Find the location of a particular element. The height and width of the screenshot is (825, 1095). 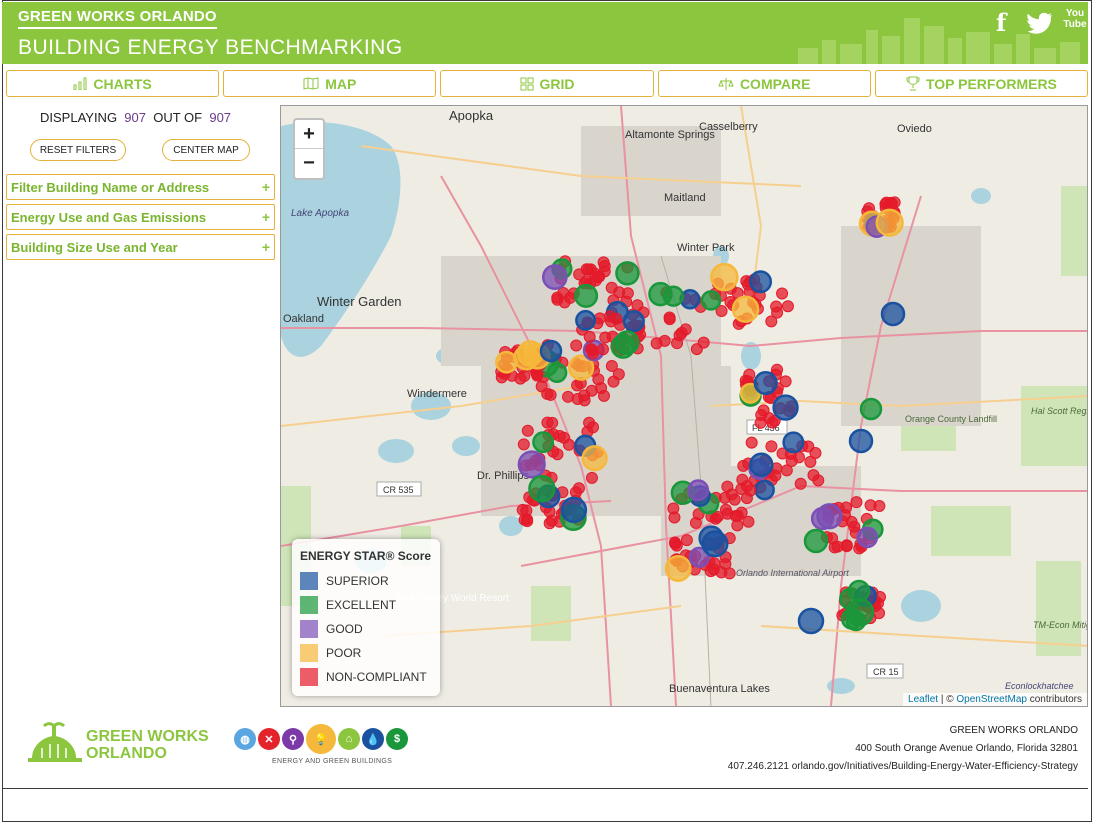

zoom-out-button: − is located at coordinates (309, 163).